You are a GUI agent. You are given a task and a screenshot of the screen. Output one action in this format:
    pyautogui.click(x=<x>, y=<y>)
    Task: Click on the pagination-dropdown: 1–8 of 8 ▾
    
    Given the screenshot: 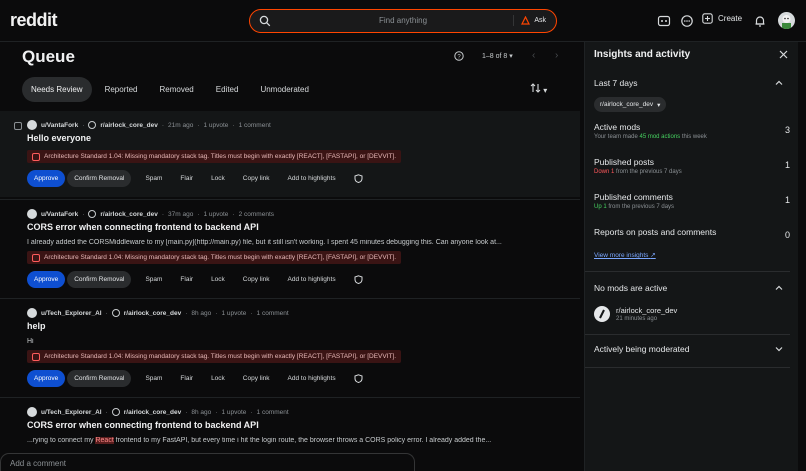 What is the action you would take?
    pyautogui.click(x=497, y=56)
    